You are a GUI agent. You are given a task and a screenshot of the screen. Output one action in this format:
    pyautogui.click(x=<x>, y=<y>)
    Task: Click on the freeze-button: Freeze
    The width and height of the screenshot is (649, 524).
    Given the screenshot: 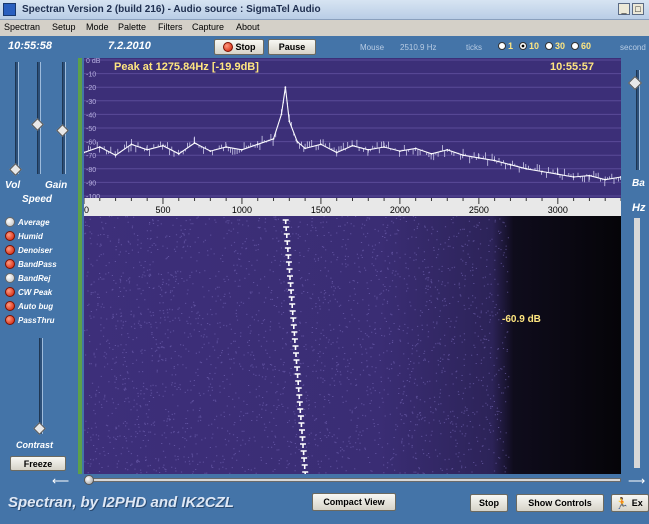 What is the action you would take?
    pyautogui.click(x=38, y=463)
    